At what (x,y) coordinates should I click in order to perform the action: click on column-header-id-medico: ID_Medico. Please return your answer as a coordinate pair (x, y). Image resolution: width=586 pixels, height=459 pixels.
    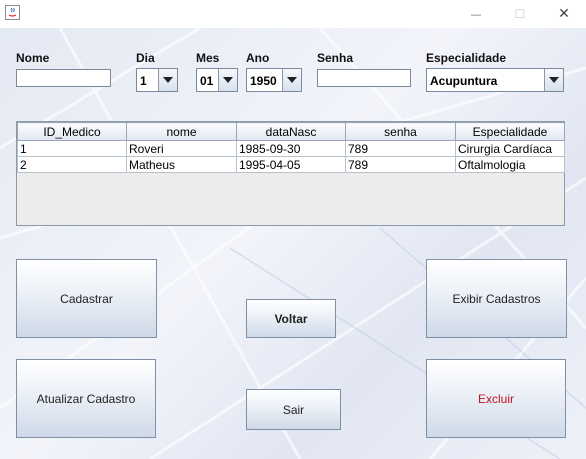
    Looking at the image, I should click on (72, 131).